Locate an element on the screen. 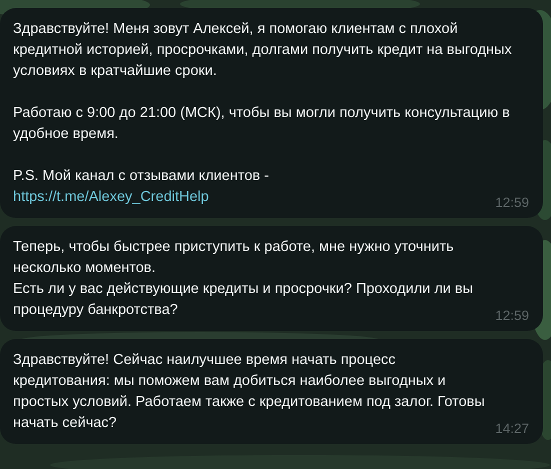 Image resolution: width=551 pixels, height=469 pixels. message-text: Теперь, чтобы быстрее приступить к работе, мне нужно уточнить несколько моментов. Есть ли у вас действующие кредиты и просрочки? Проходили ли вы процедуру банкротства? is located at coordinates (243, 279).